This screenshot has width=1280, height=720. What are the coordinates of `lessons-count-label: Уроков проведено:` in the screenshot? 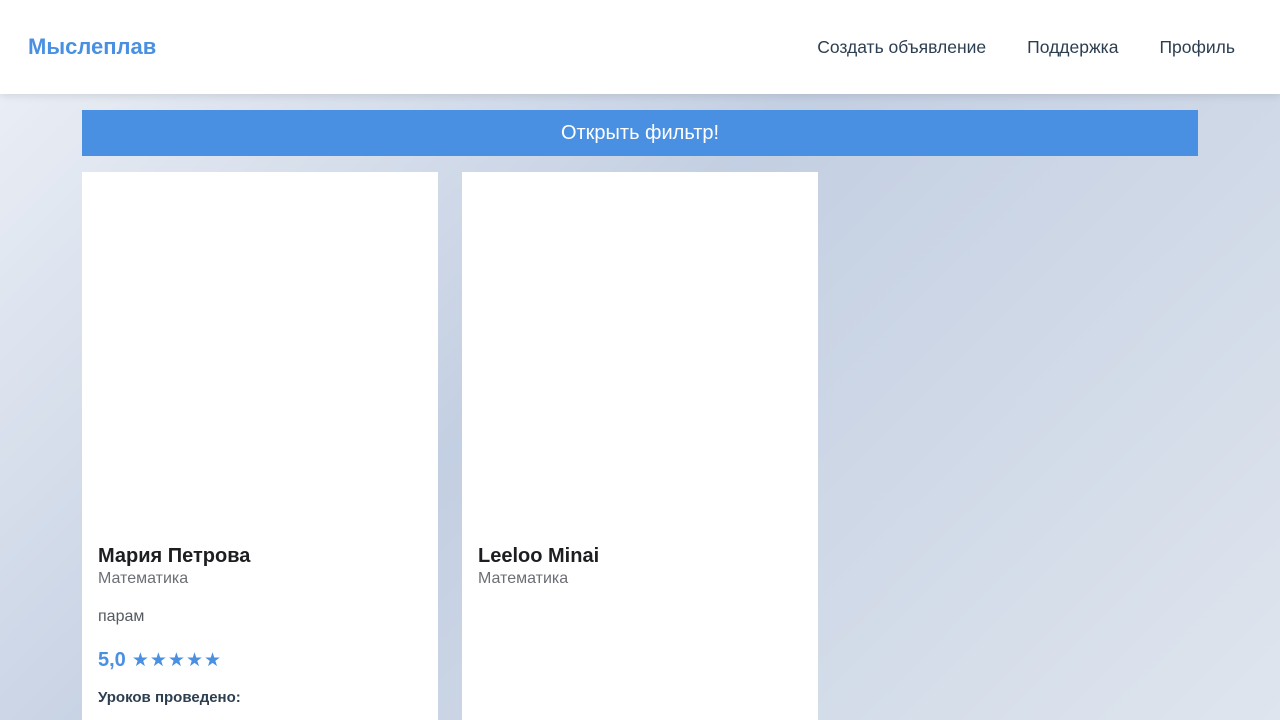 It's located at (169, 697).